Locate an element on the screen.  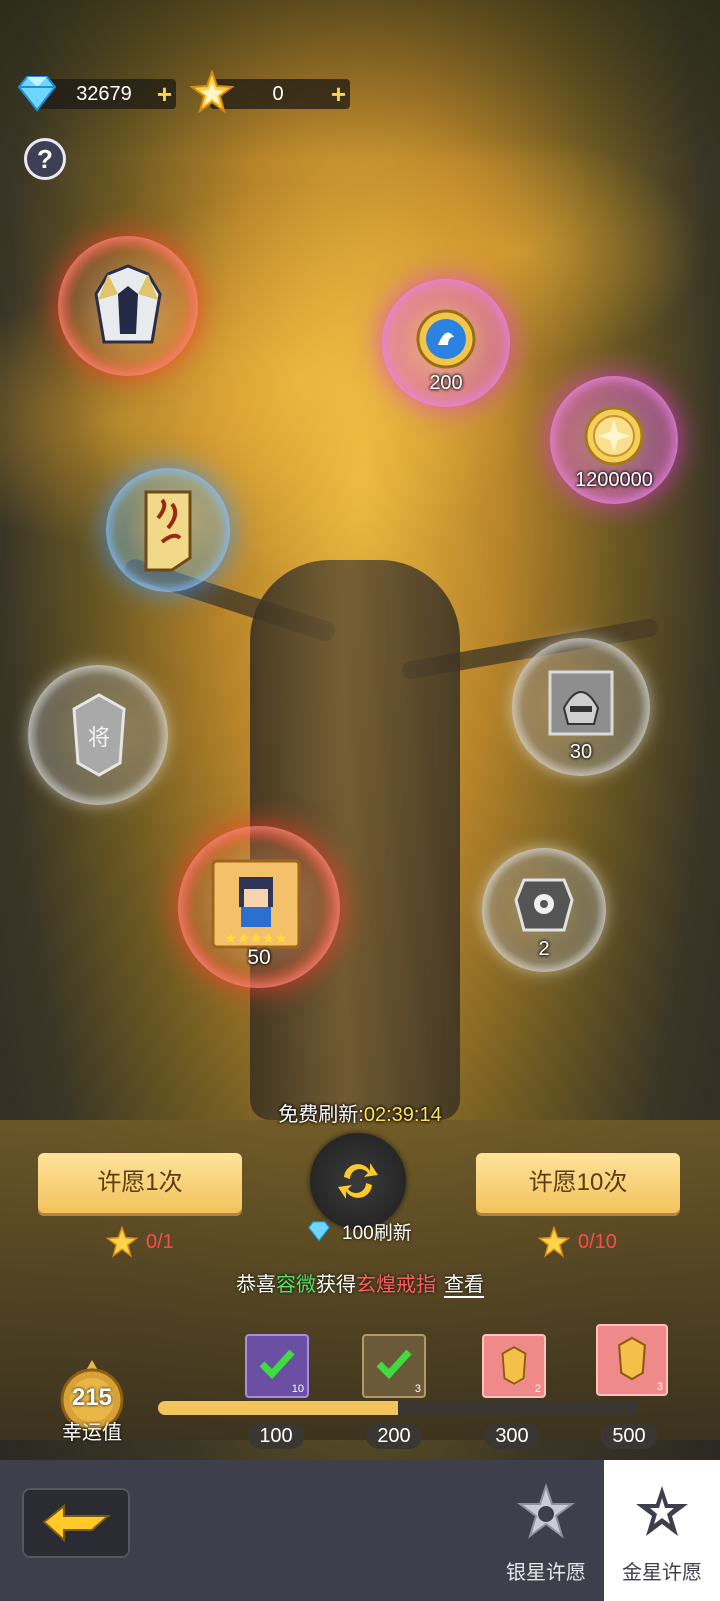
refresh-icon is located at coordinates (358, 1181).